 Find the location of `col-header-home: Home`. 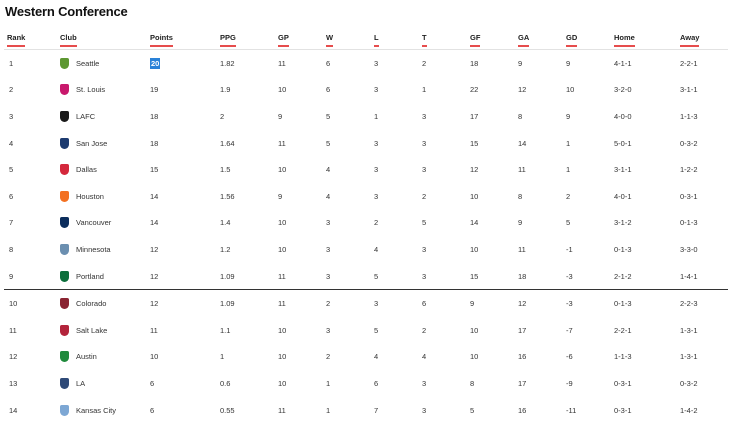

col-header-home: Home is located at coordinates (647, 40).